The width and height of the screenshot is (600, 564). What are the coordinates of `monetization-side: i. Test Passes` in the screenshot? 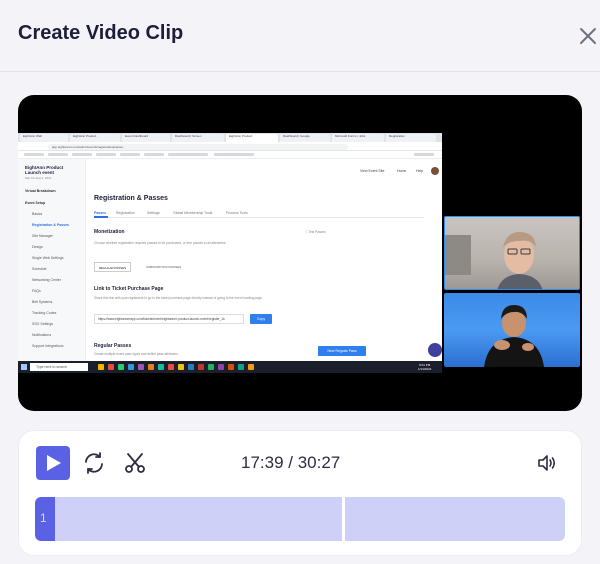 It's located at (316, 232).